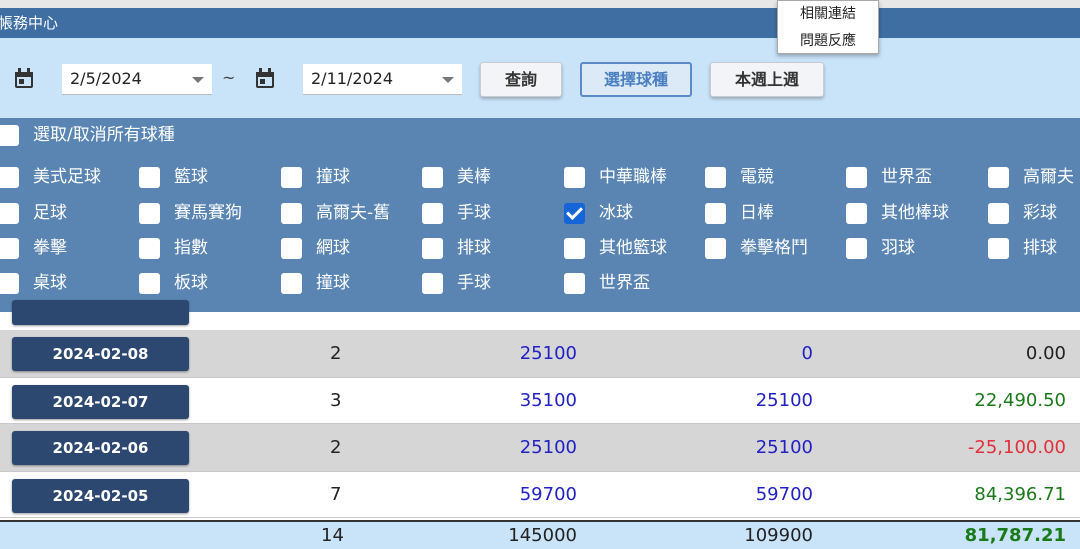 This screenshot has height=549, width=1080. What do you see at coordinates (633, 248) in the screenshot?
I see `sport-label: 其他籃球` at bounding box center [633, 248].